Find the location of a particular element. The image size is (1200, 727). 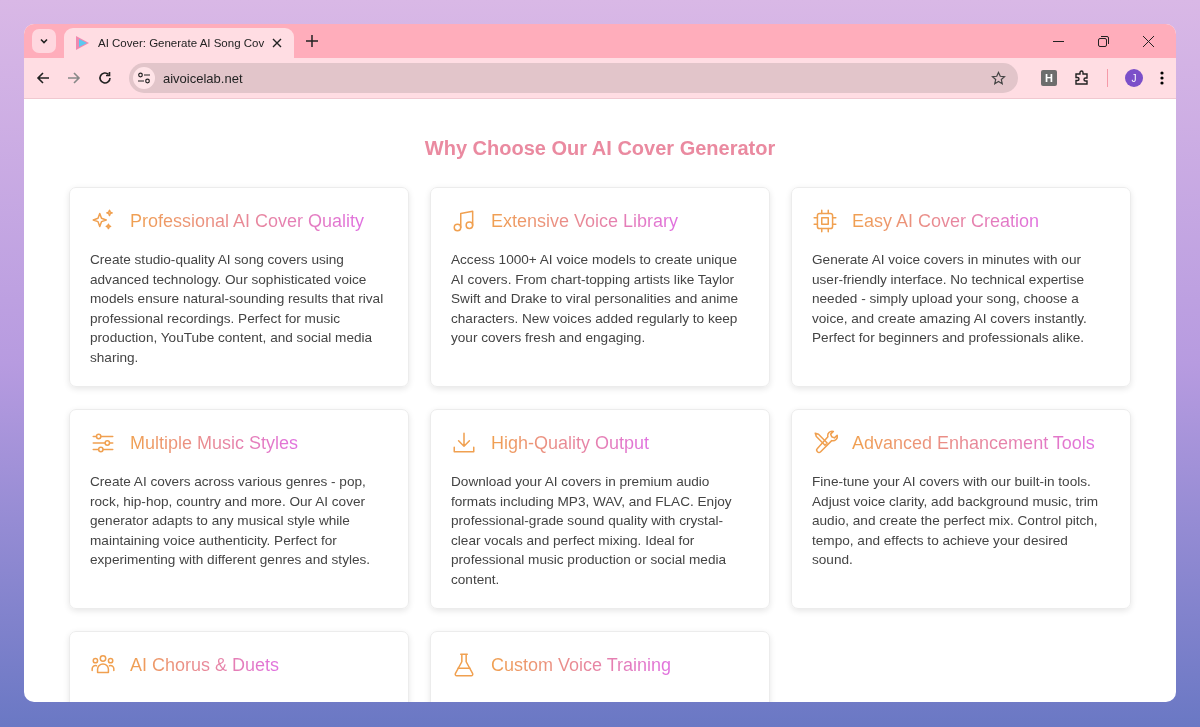

new-tab-icon is located at coordinates (312, 41).